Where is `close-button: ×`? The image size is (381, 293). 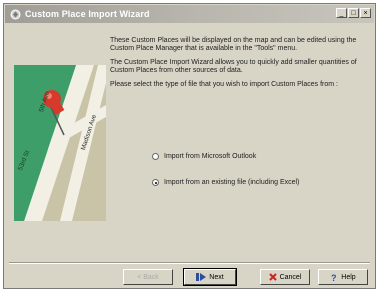
close-button: × is located at coordinates (365, 13).